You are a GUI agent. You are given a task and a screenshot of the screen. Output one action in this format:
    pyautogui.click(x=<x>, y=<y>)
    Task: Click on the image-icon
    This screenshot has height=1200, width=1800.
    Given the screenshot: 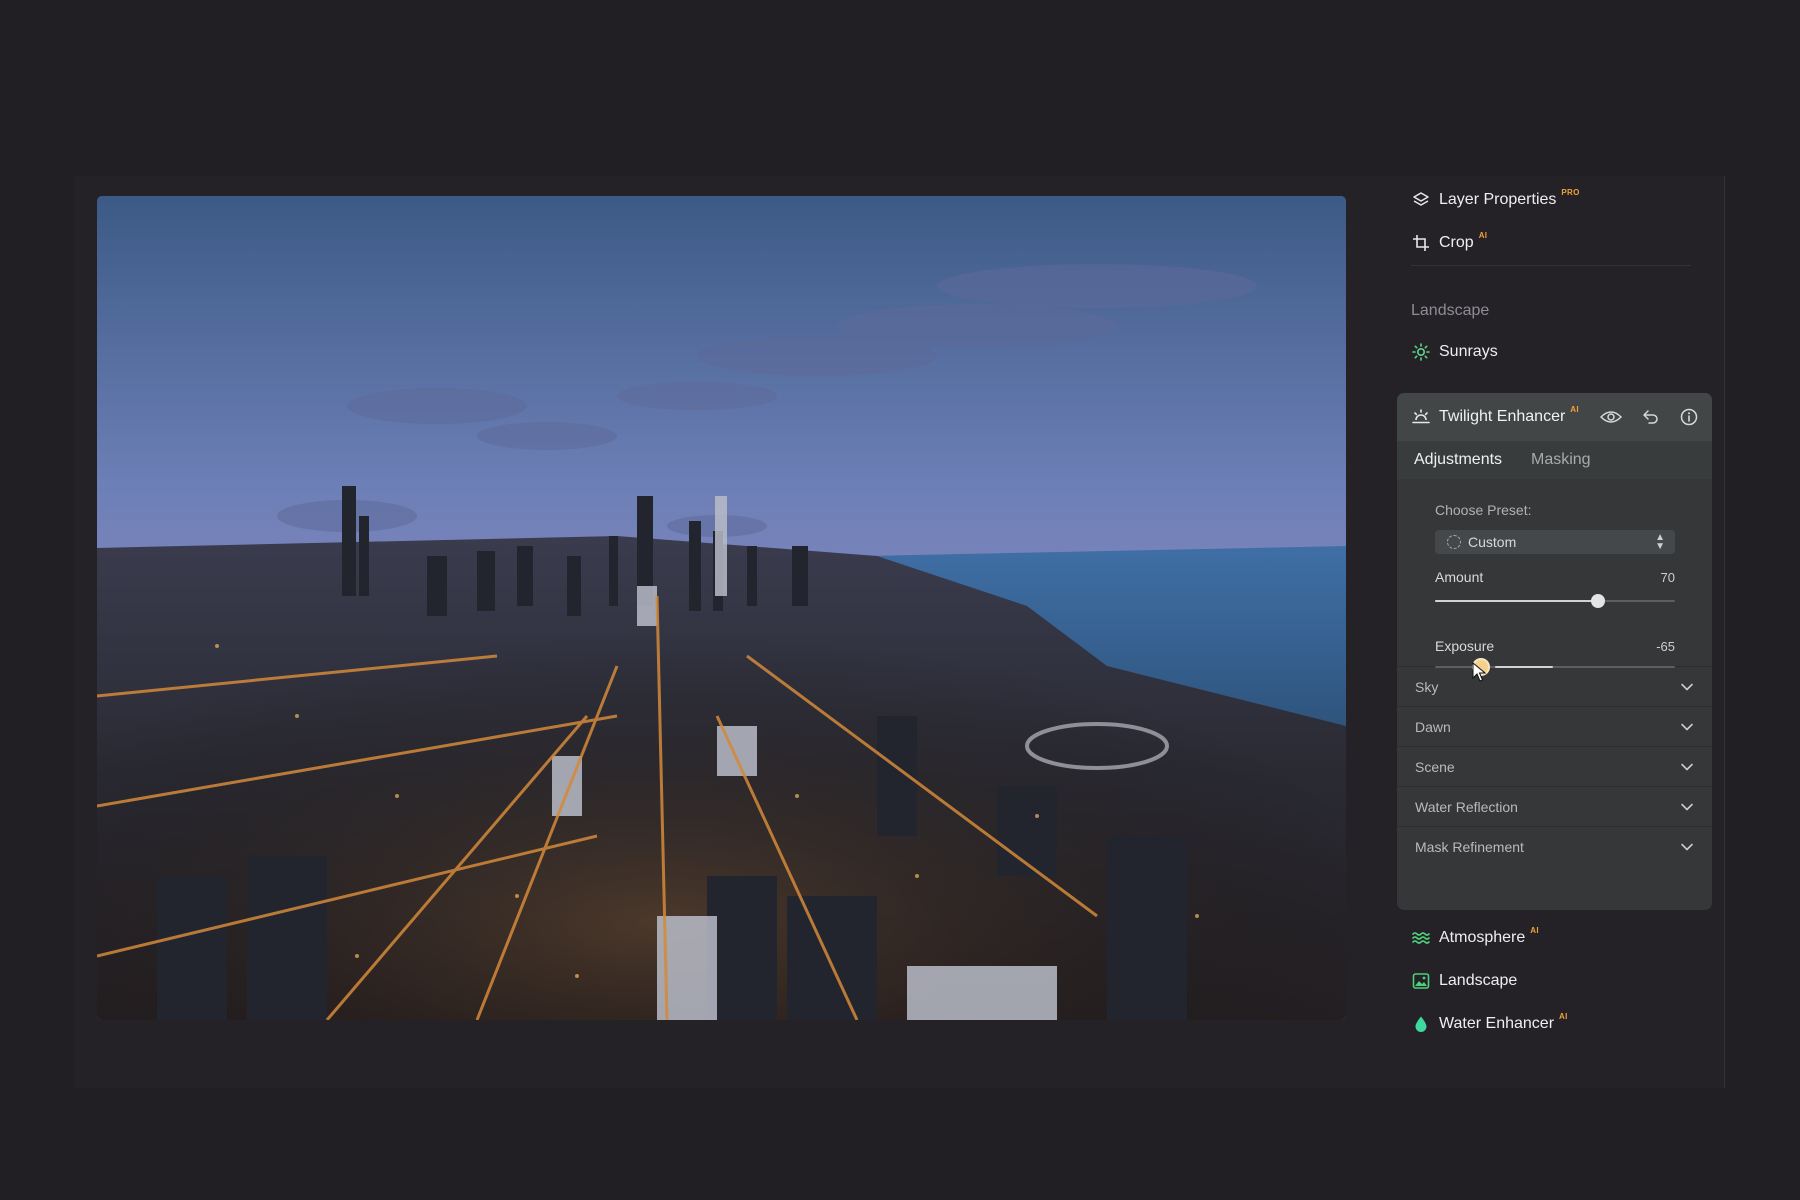 What is the action you would take?
    pyautogui.click(x=1421, y=981)
    